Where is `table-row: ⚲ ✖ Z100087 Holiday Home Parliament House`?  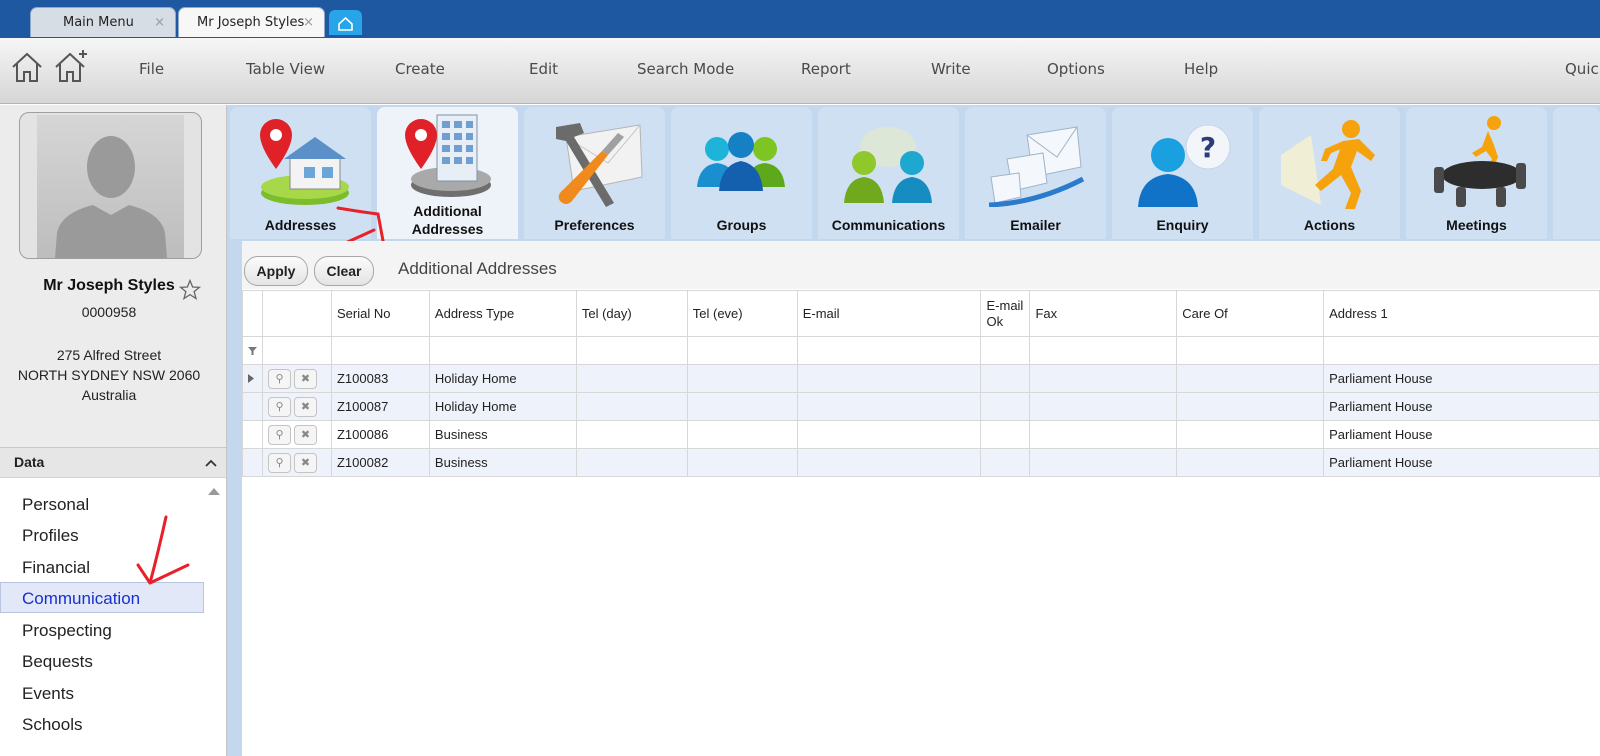 table-row: ⚲ ✖ Z100087 Holiday Home Parliament House is located at coordinates (921, 406).